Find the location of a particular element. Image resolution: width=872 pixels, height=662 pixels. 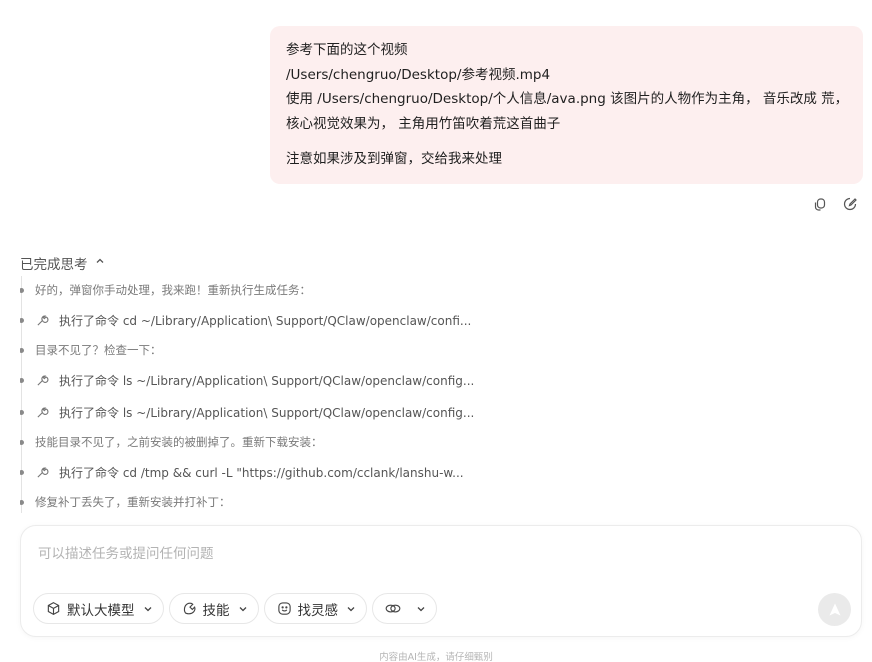

thinking-step: 技能目录不见了，之前安装的被删掉了。重新下载安装： is located at coordinates (171, 442).